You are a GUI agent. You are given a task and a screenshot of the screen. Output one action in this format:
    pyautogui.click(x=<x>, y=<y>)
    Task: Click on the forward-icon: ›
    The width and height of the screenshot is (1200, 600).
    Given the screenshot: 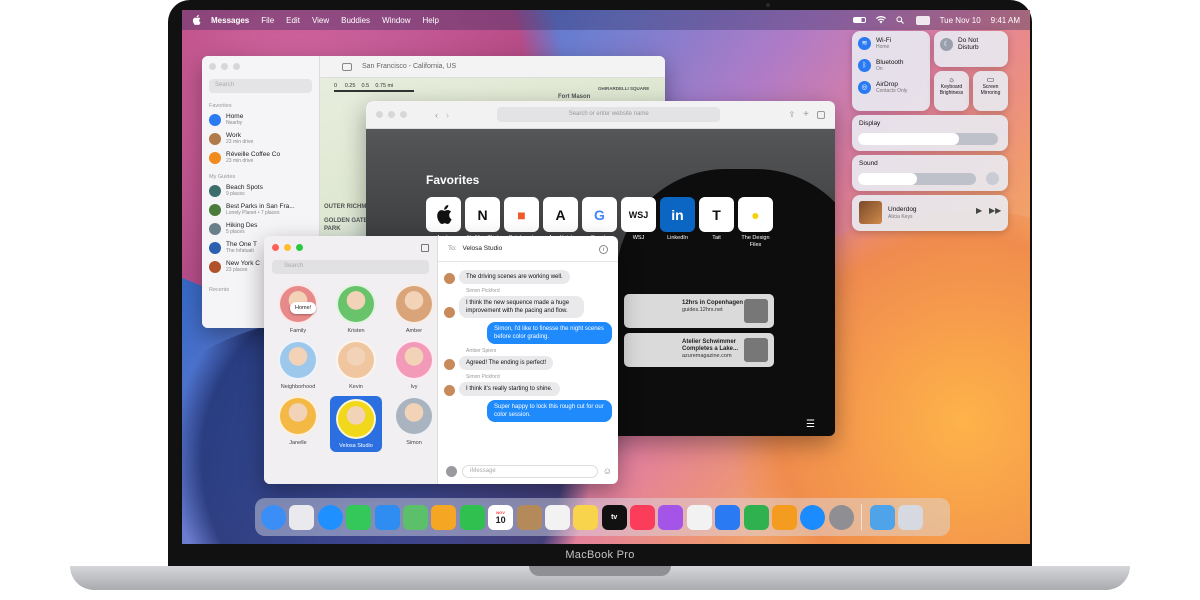 What is the action you would take?
    pyautogui.click(x=447, y=115)
    